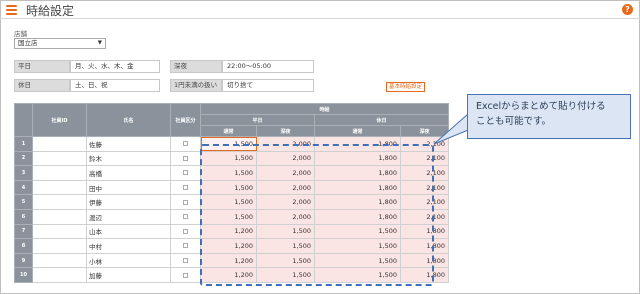 The height and width of the screenshot is (294, 640). Describe the element at coordinates (28, 43) in the screenshot. I see `store-select-value: 国立店` at that location.